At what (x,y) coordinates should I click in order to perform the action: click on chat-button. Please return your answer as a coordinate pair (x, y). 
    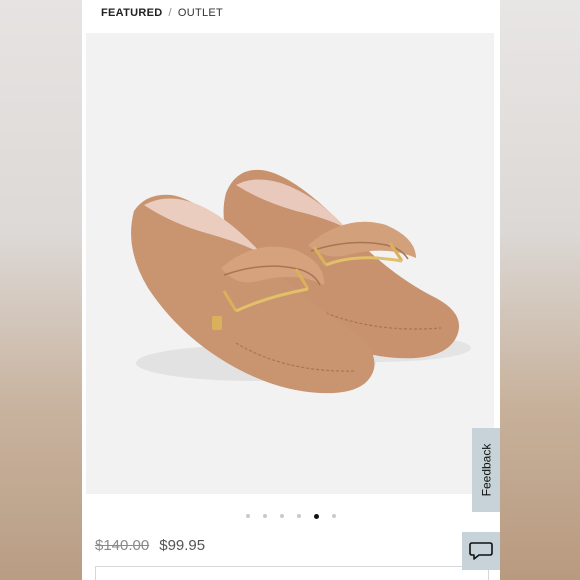
    Looking at the image, I should click on (481, 551).